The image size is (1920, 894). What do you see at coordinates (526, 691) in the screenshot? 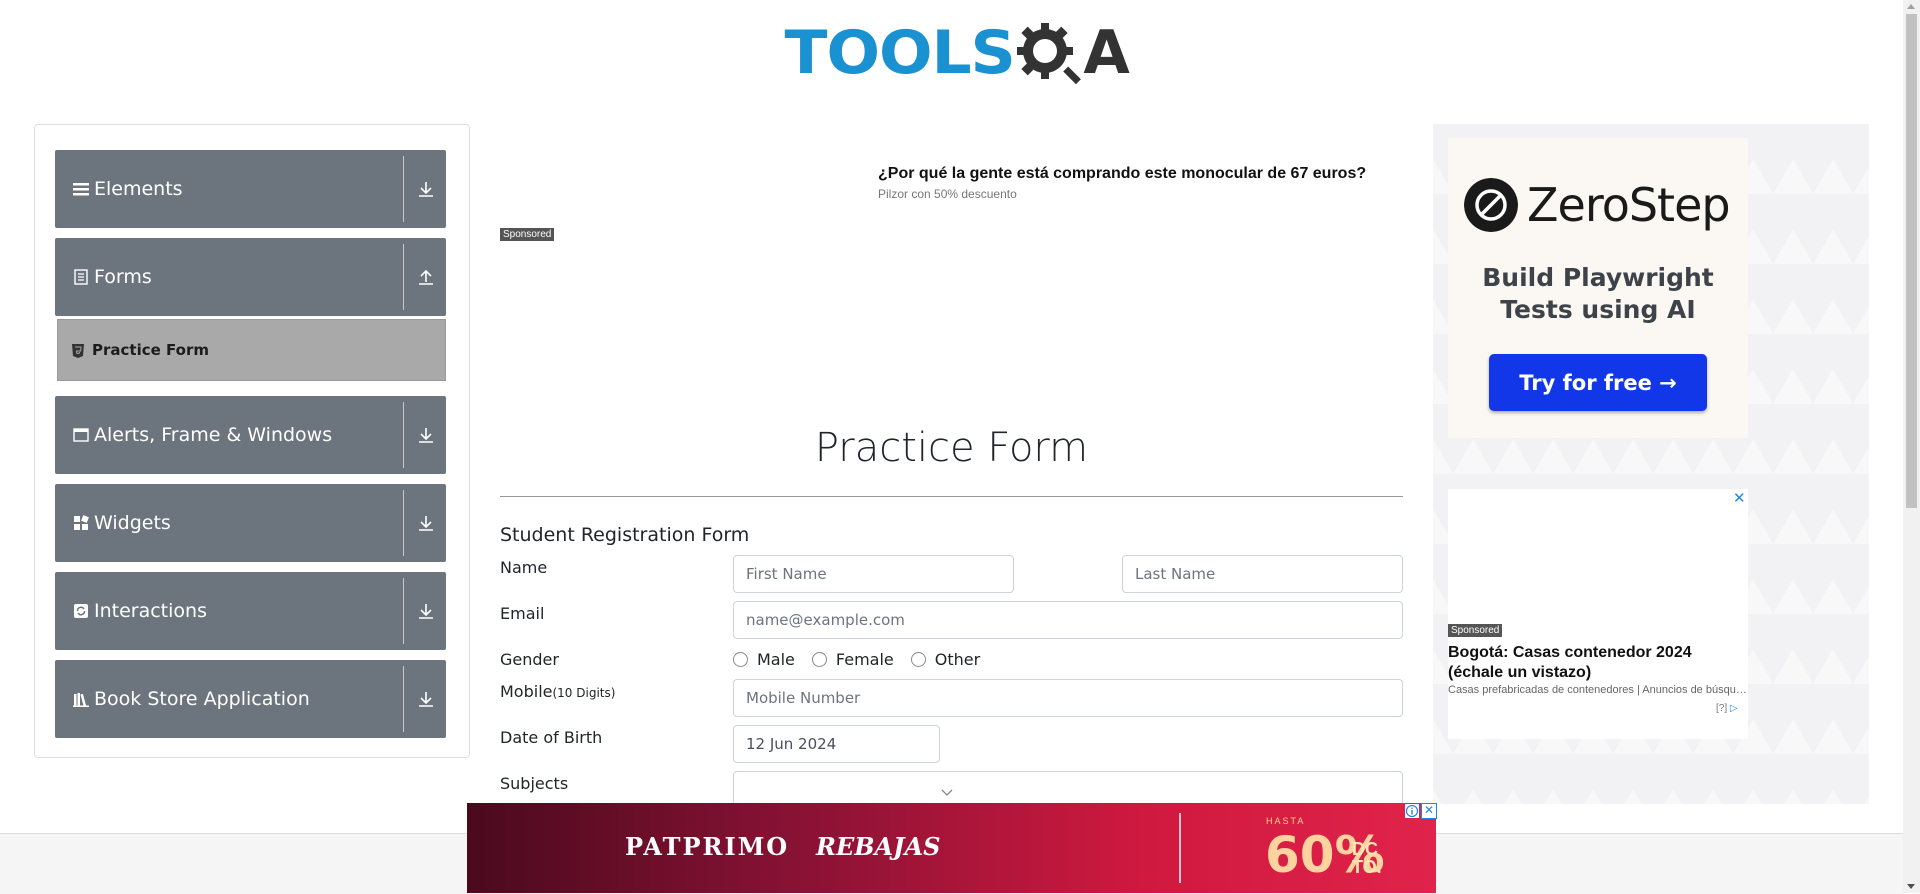
I see `label-mobile-text: Mobile` at bounding box center [526, 691].